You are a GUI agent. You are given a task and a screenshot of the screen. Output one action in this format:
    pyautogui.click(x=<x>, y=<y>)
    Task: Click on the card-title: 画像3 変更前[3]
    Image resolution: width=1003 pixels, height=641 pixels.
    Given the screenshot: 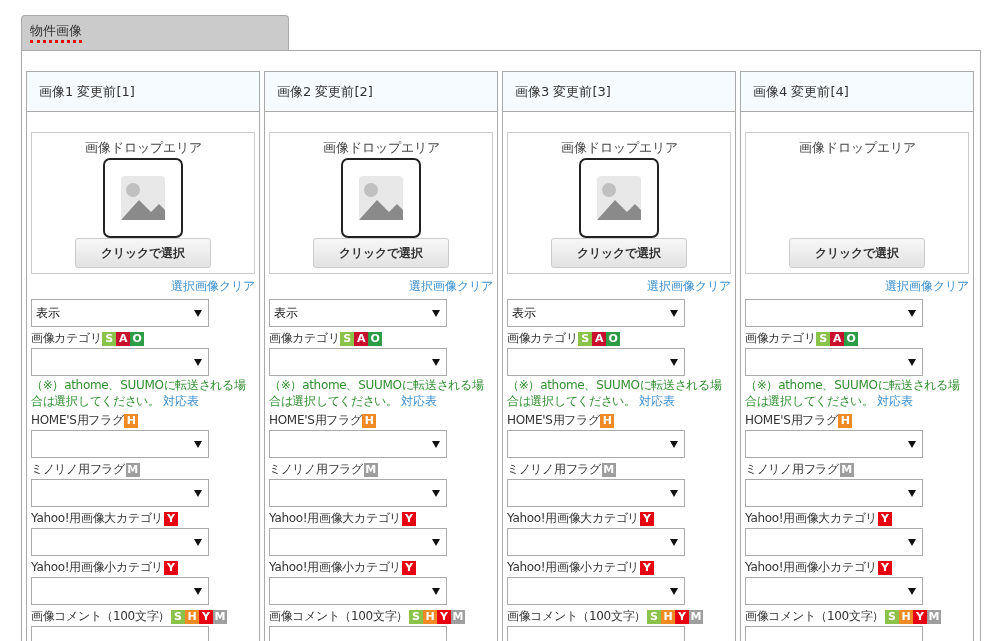 What is the action you would take?
    pyautogui.click(x=619, y=92)
    